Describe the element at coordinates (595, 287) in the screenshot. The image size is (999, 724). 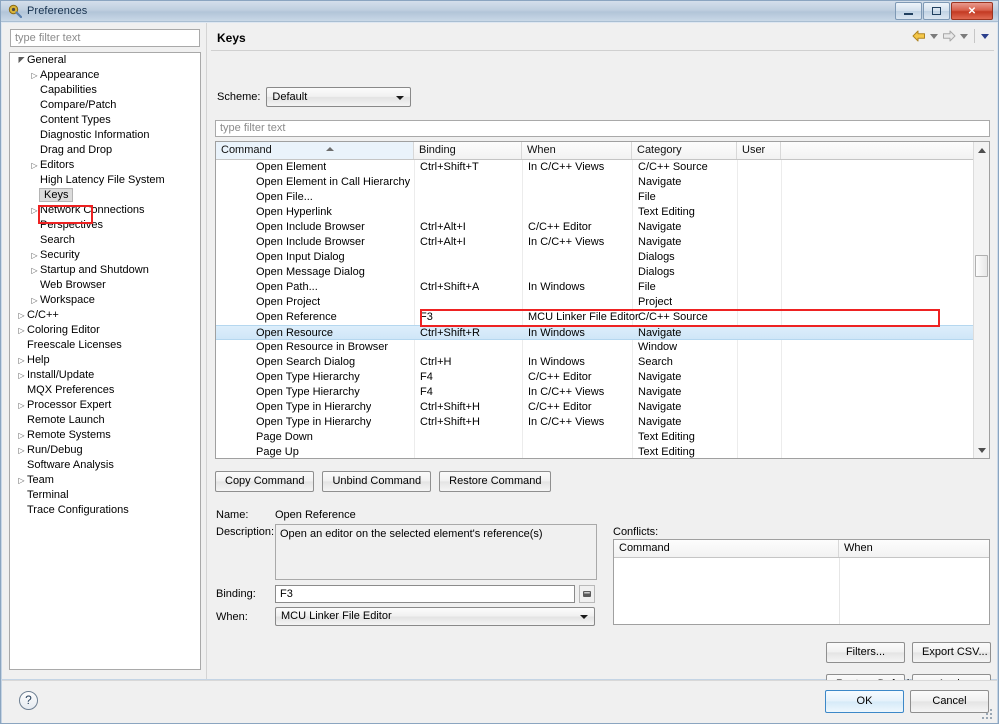
I see `table-row: Open Path... Ctrl+Shift+A In Windows File` at that location.